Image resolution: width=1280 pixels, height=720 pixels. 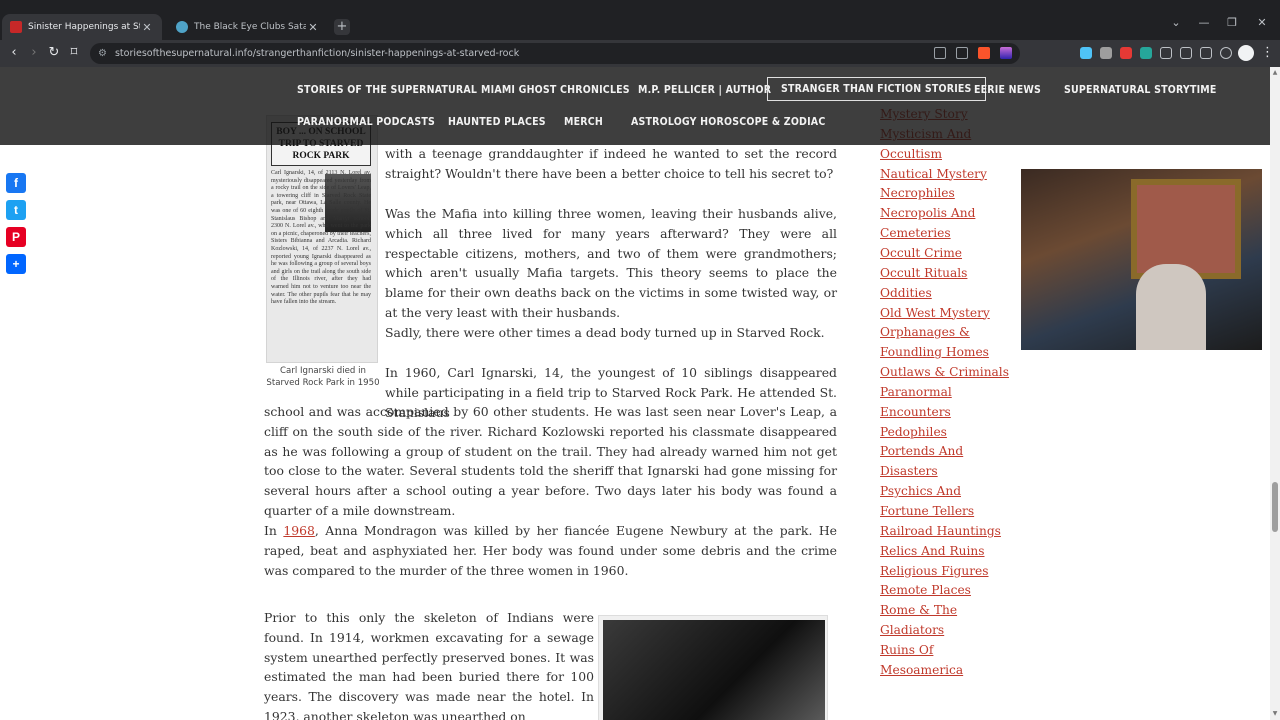 What do you see at coordinates (14, 53) in the screenshot?
I see `back-icon: ‹` at bounding box center [14, 53].